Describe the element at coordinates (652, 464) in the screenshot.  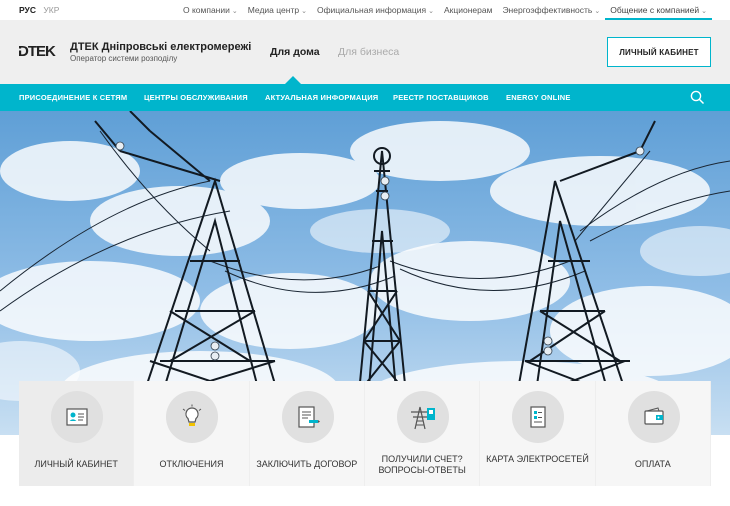
I see `tile-label: ОПЛАТА` at that location.